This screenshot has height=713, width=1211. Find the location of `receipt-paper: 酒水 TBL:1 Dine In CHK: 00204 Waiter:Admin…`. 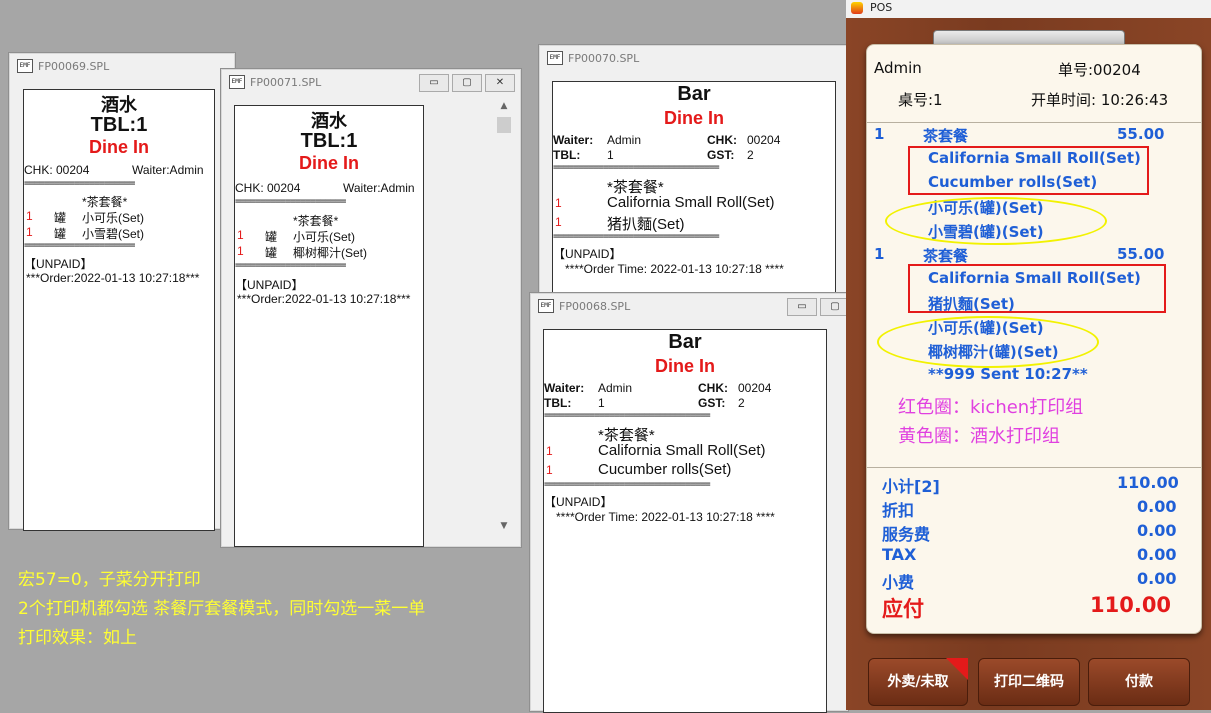

receipt-paper: 酒水 TBL:1 Dine In CHK: 00204 Waiter:Admin… is located at coordinates (119, 310).